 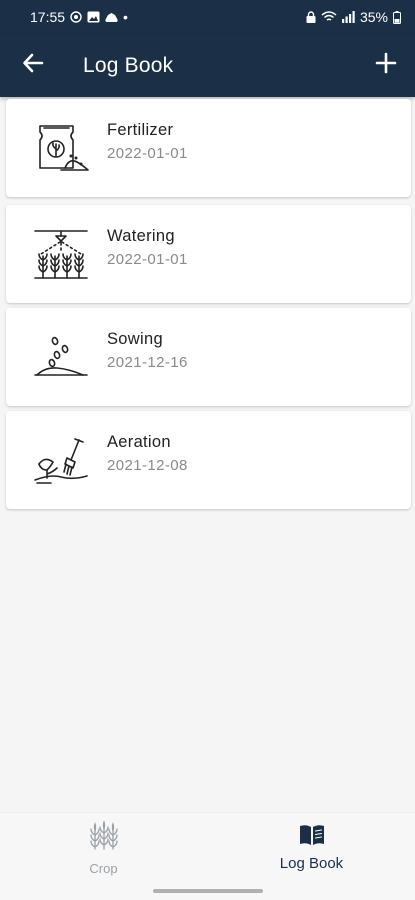 I want to click on nav-item-crop: Crop, so click(x=103, y=848).